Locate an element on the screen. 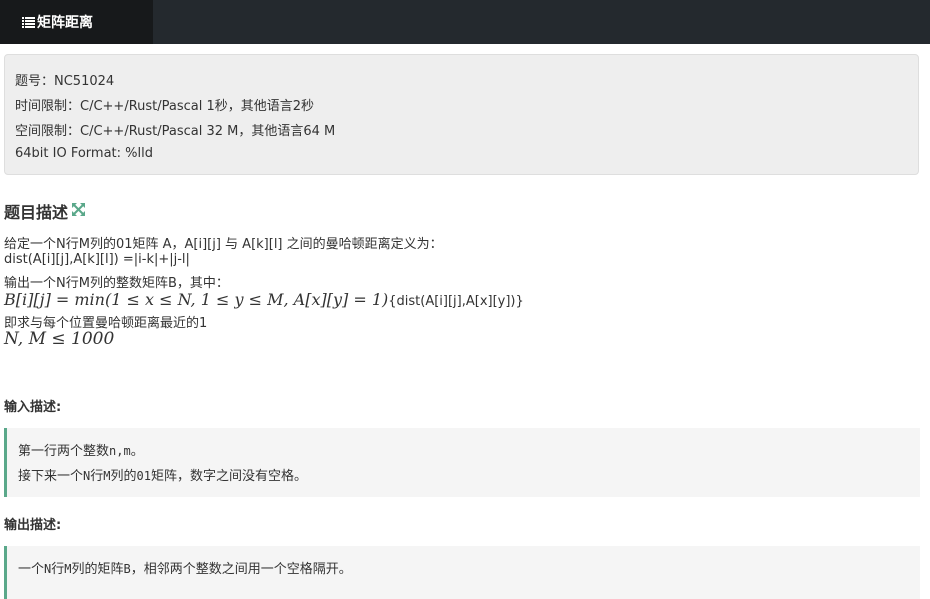  time-limit: 时间限制：C/C++/Rust/Pascal 1秒，其他语言2秒 is located at coordinates (165, 106).